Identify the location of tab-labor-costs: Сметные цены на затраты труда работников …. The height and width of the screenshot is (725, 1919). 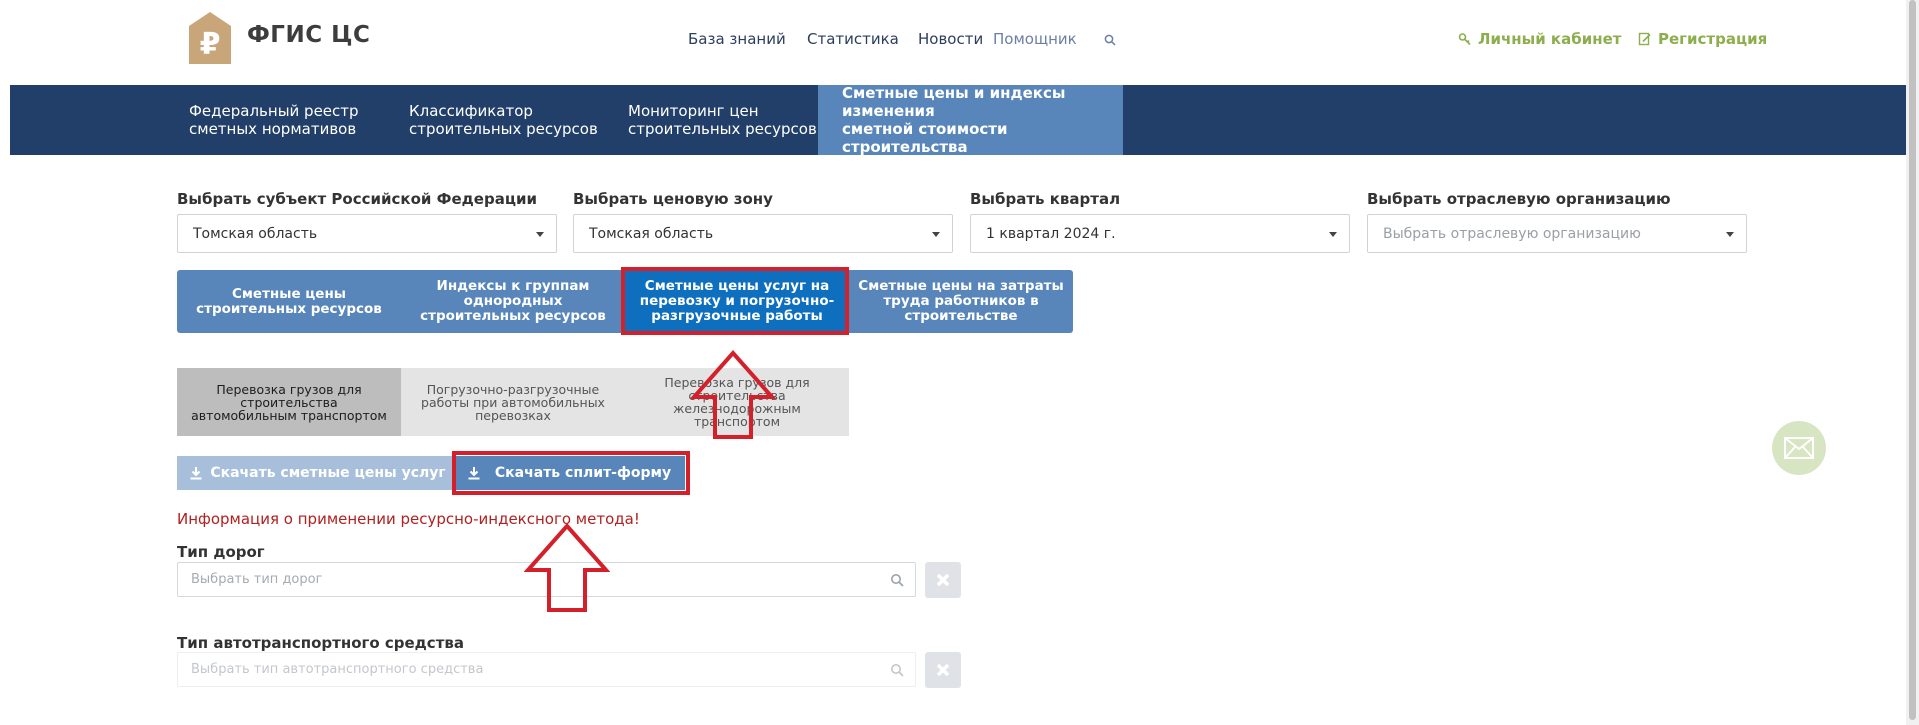
(961, 301).